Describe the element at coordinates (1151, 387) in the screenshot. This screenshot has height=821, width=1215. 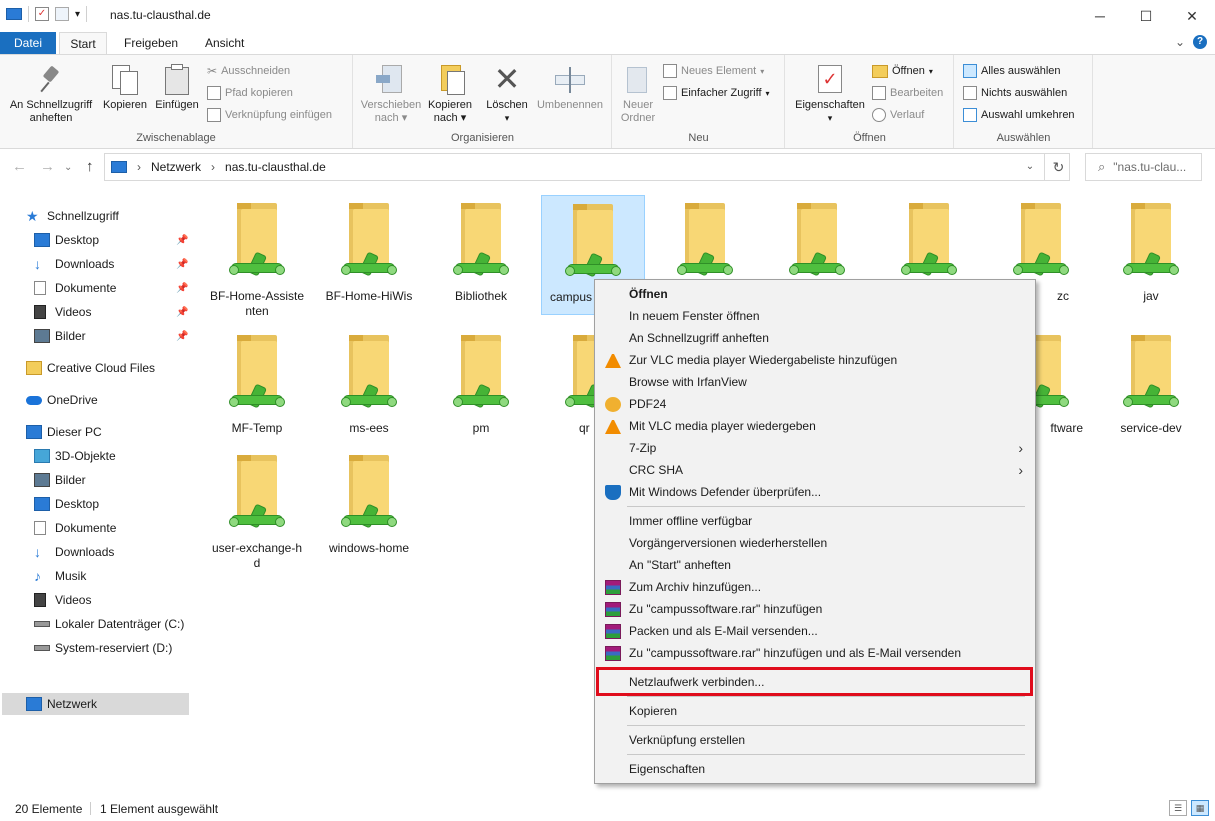
I see `network-share-item: service-dev` at that location.